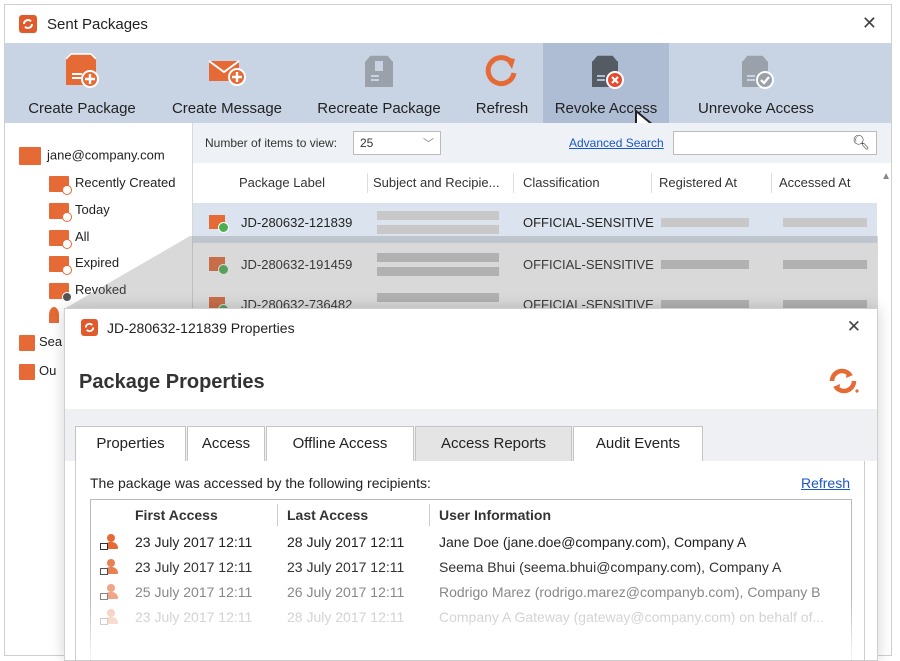 Image resolution: width=900 pixels, height=661 pixels. What do you see at coordinates (616, 143) in the screenshot?
I see `advanced-search-link: Advanced Search` at bounding box center [616, 143].